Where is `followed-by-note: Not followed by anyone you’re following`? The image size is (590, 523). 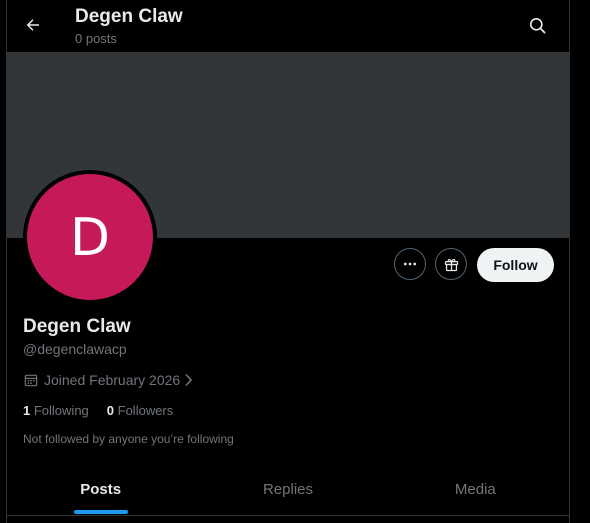
followed-by-note: Not followed by anyone you’re following is located at coordinates (128, 439).